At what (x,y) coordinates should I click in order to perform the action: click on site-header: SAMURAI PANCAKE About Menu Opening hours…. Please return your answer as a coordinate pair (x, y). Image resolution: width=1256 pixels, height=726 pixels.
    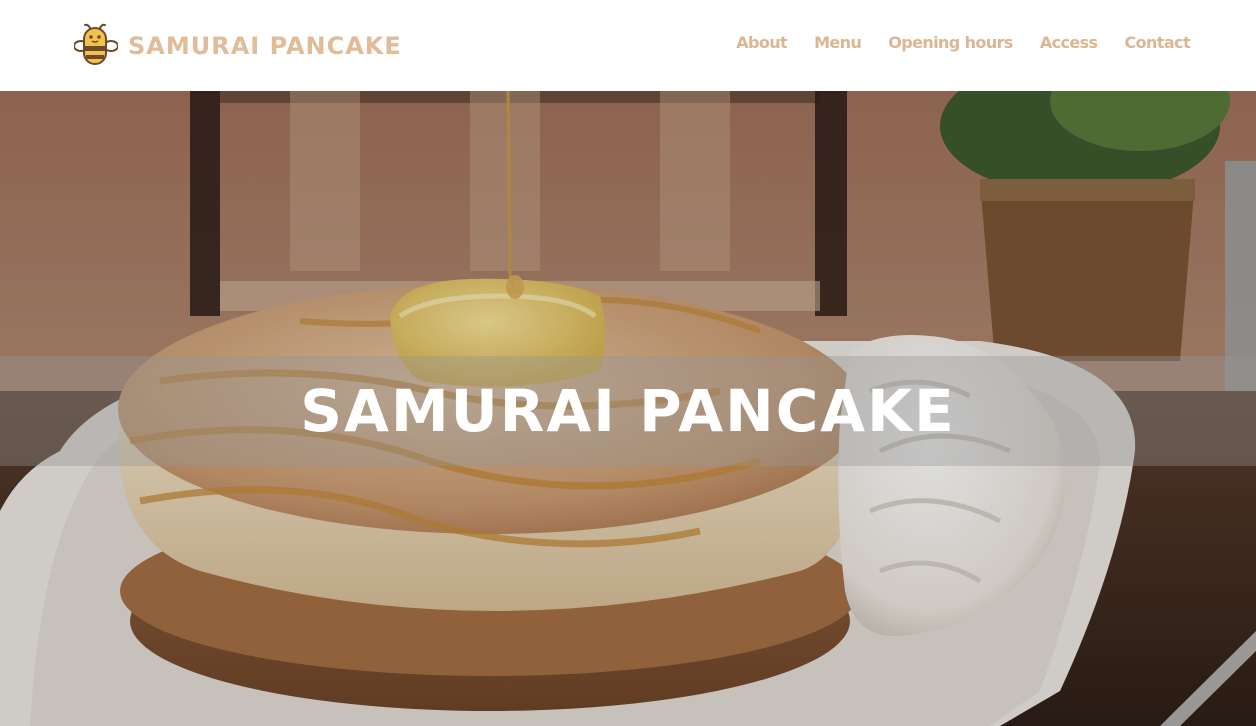
    Looking at the image, I should click on (628, 45).